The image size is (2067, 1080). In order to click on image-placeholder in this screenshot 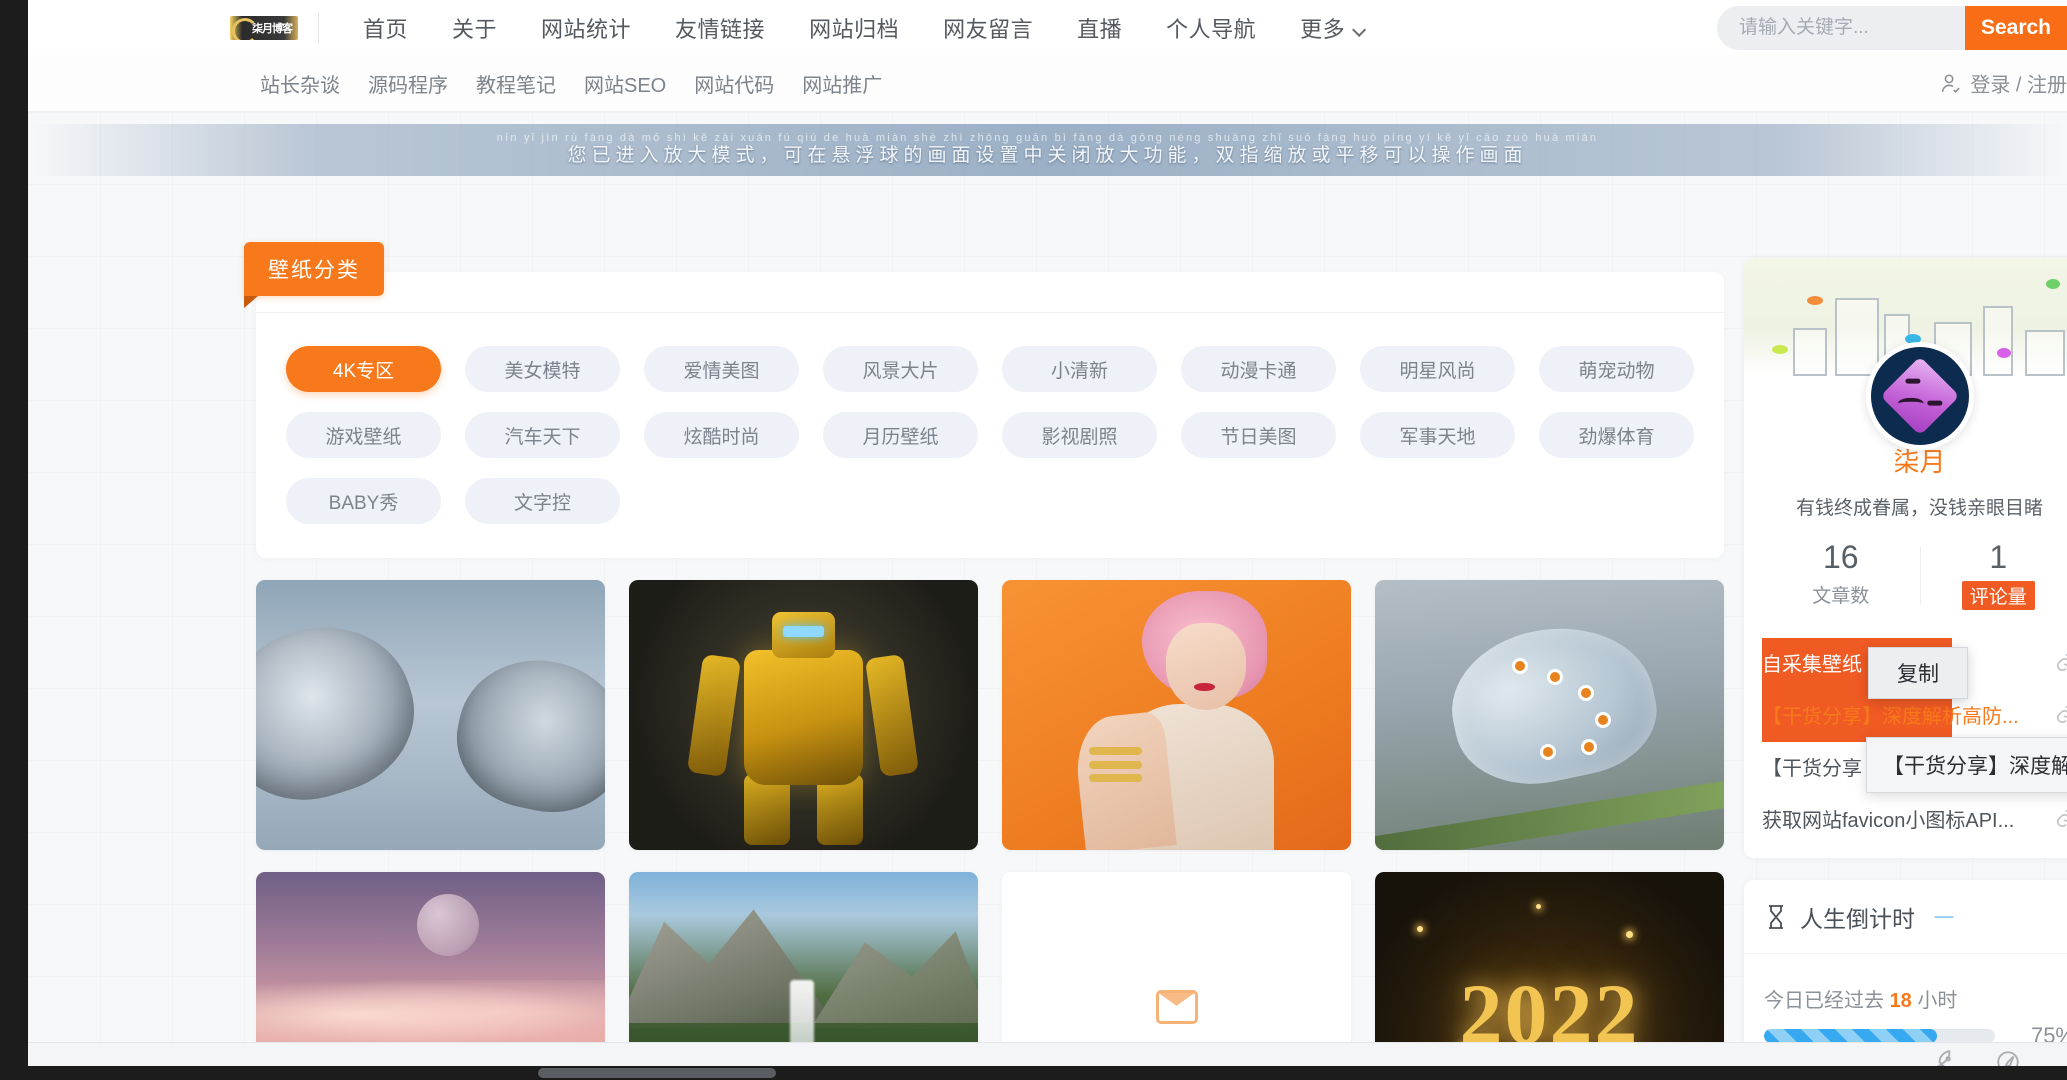, I will do `click(1176, 957)`.